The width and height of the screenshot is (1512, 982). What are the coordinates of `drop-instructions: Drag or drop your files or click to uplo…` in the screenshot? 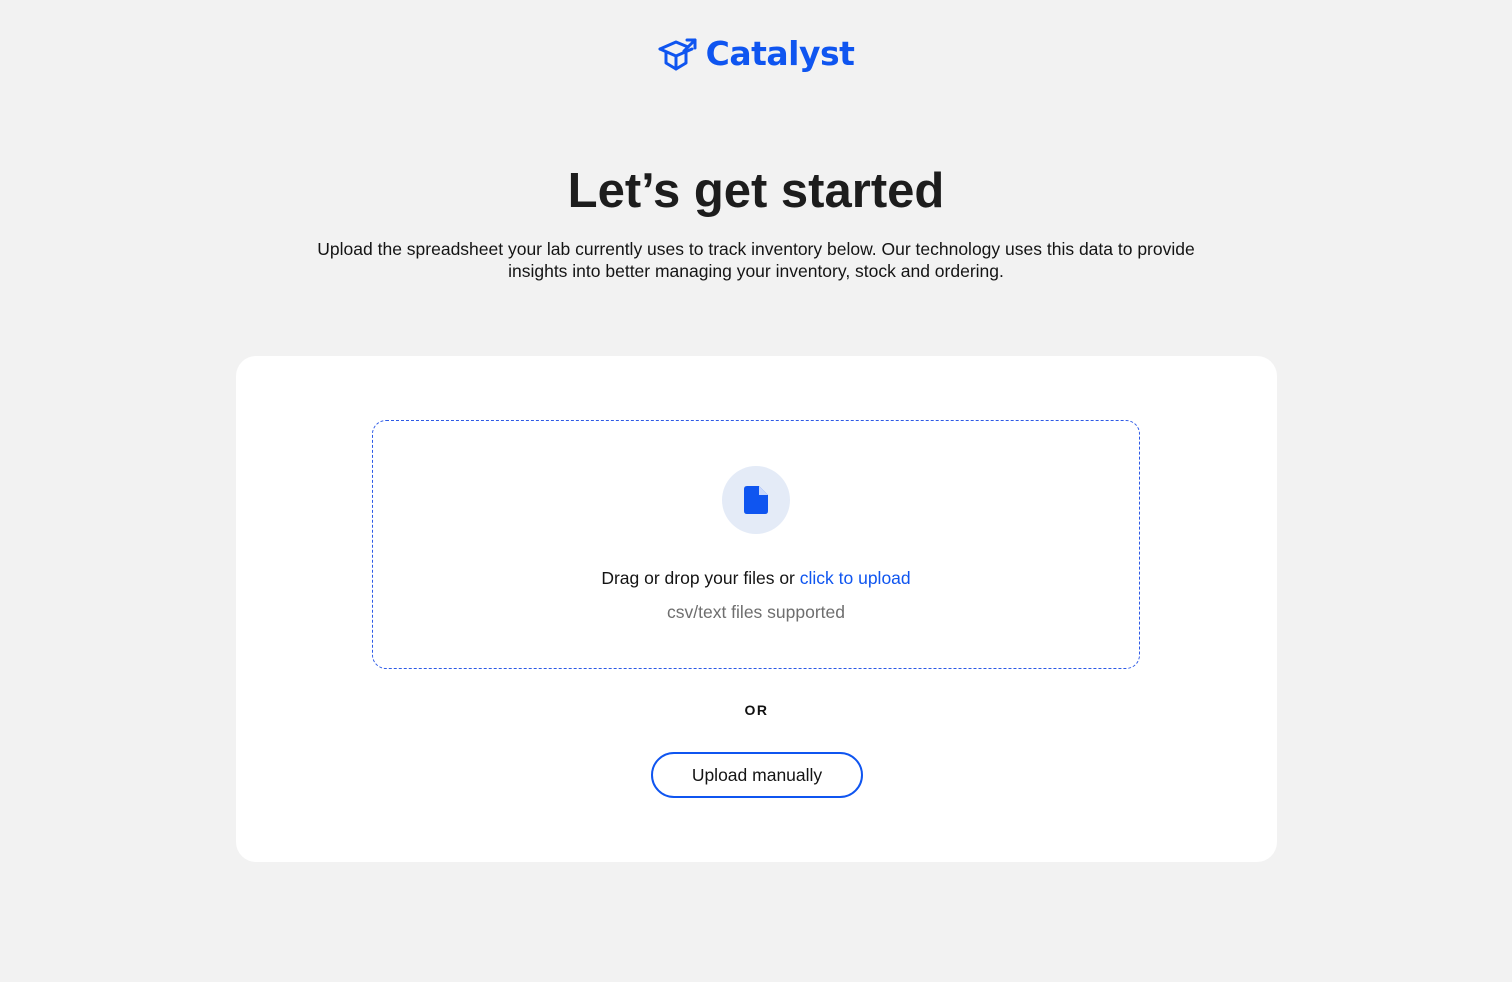 It's located at (756, 578).